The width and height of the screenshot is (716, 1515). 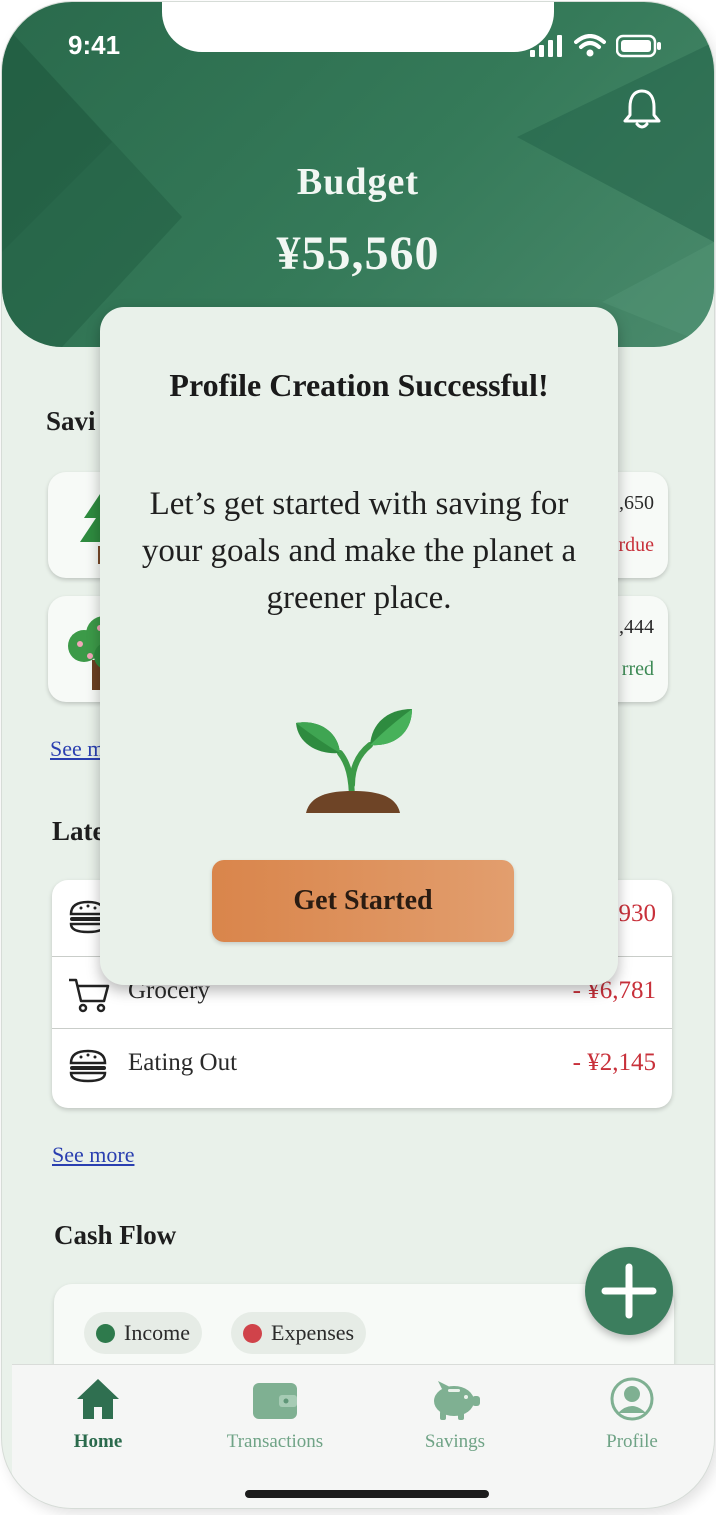 What do you see at coordinates (359, 385) in the screenshot?
I see `modal-title: Profile Creation Successful!` at bounding box center [359, 385].